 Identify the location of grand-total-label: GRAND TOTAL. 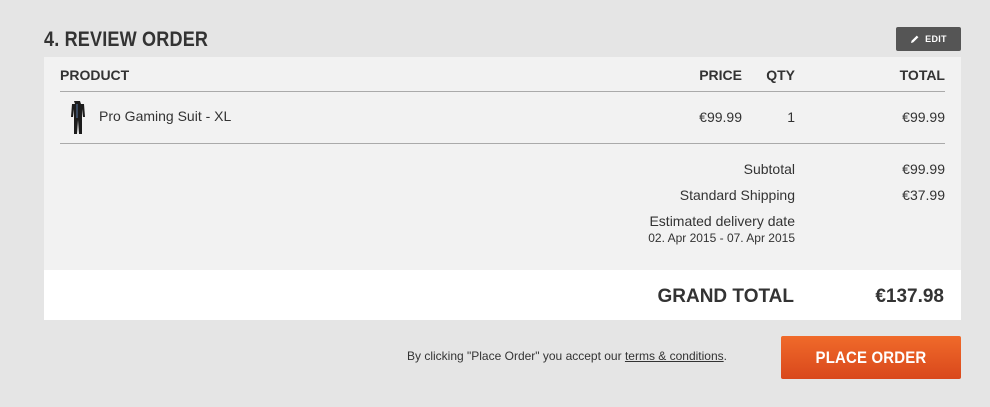
(725, 296).